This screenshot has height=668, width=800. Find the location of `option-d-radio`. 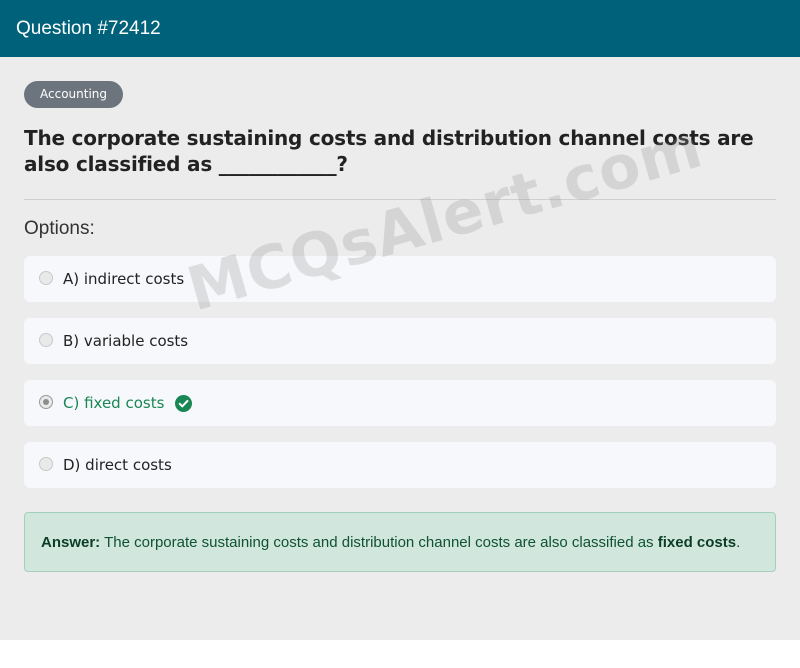

option-d-radio is located at coordinates (46, 463).